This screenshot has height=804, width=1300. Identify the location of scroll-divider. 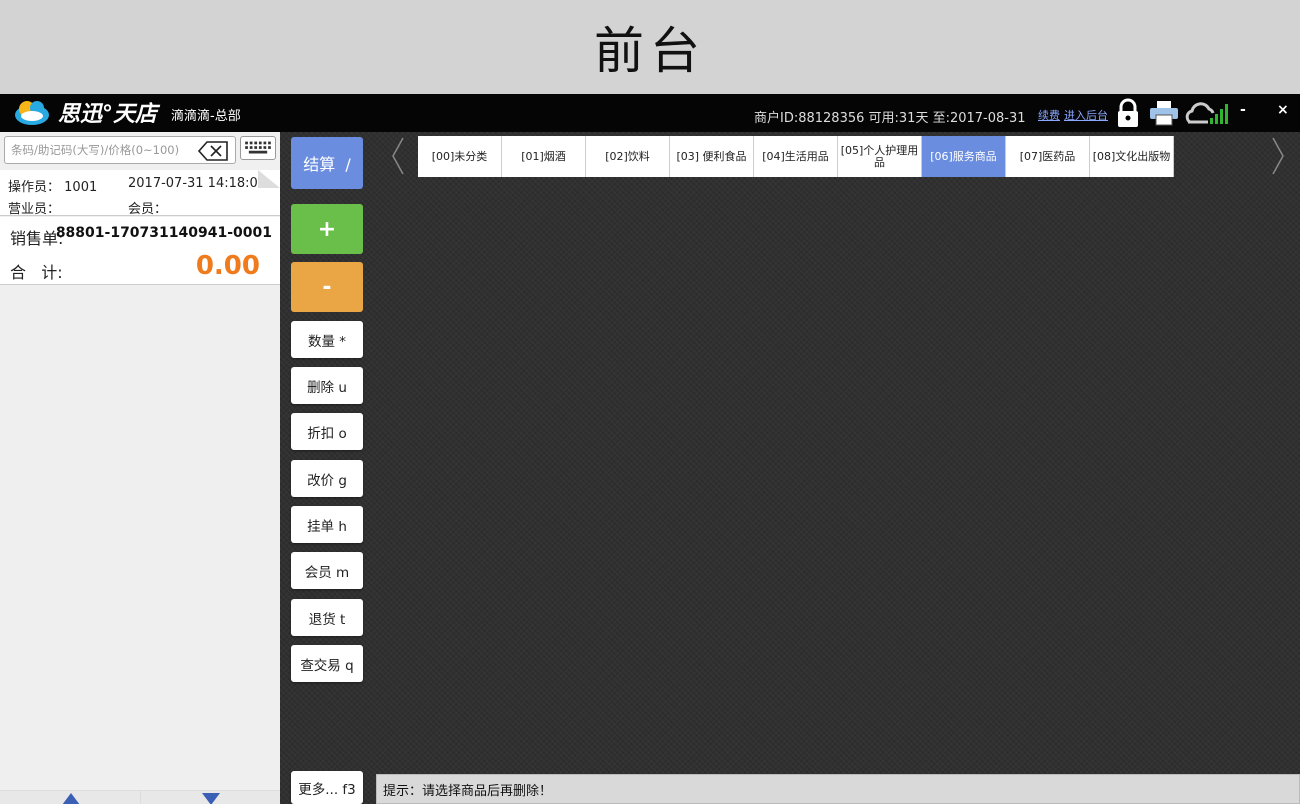
(140, 797).